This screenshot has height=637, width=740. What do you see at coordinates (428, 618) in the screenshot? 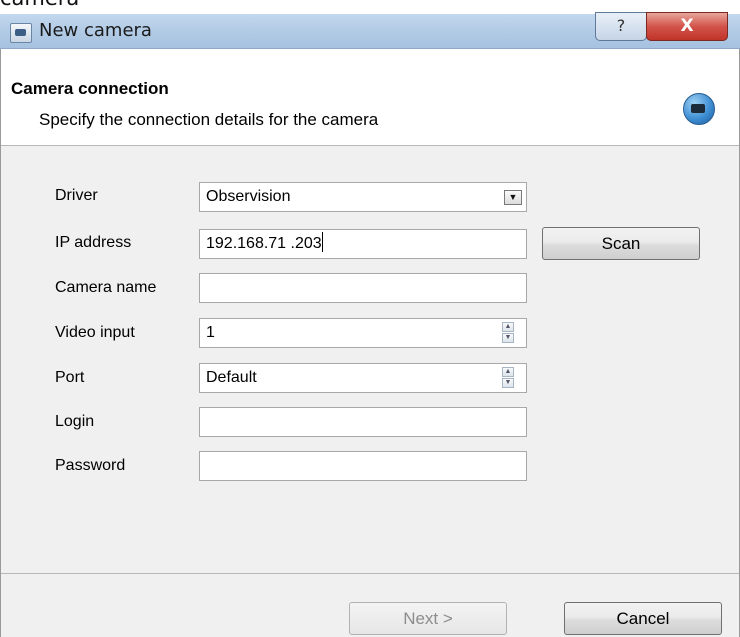
I see `next-button: Next >` at bounding box center [428, 618].